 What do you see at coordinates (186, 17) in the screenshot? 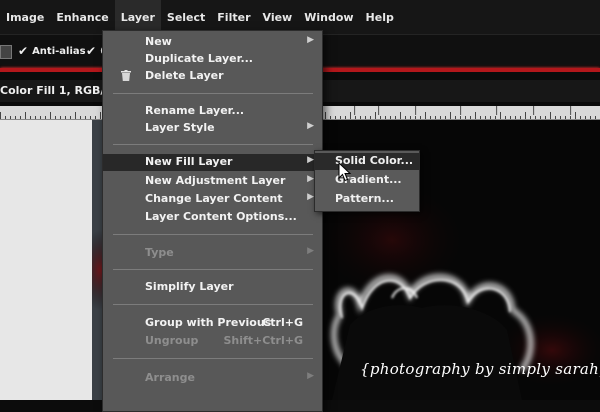
I see `menu-select: Select` at bounding box center [186, 17].